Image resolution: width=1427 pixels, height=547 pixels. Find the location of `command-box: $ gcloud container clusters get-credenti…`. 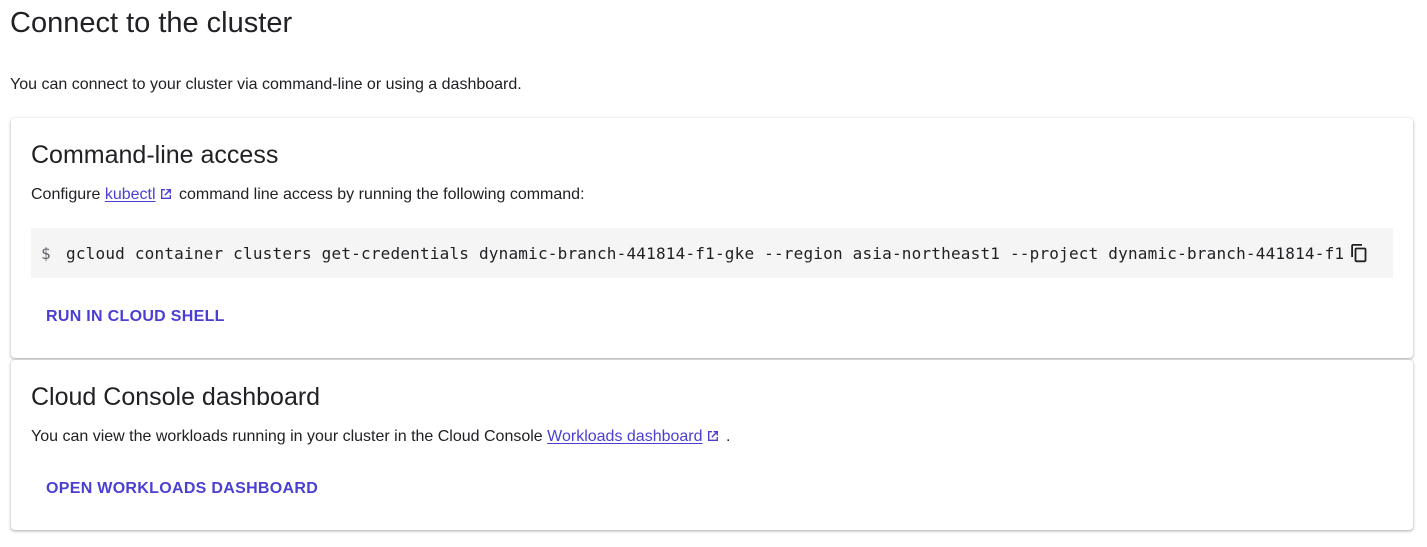

command-box: $ gcloud container clusters get-credenti… is located at coordinates (712, 253).